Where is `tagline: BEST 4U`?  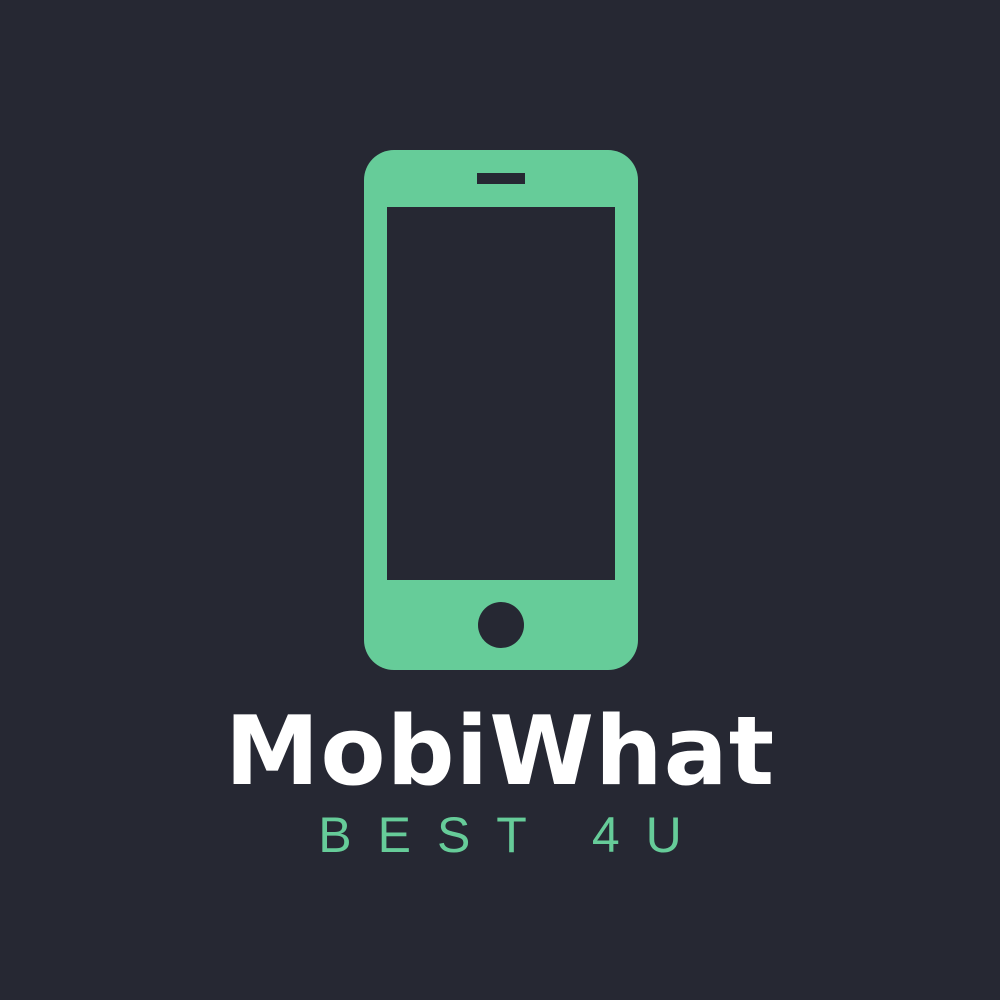 tagline: BEST 4U is located at coordinates (513, 835).